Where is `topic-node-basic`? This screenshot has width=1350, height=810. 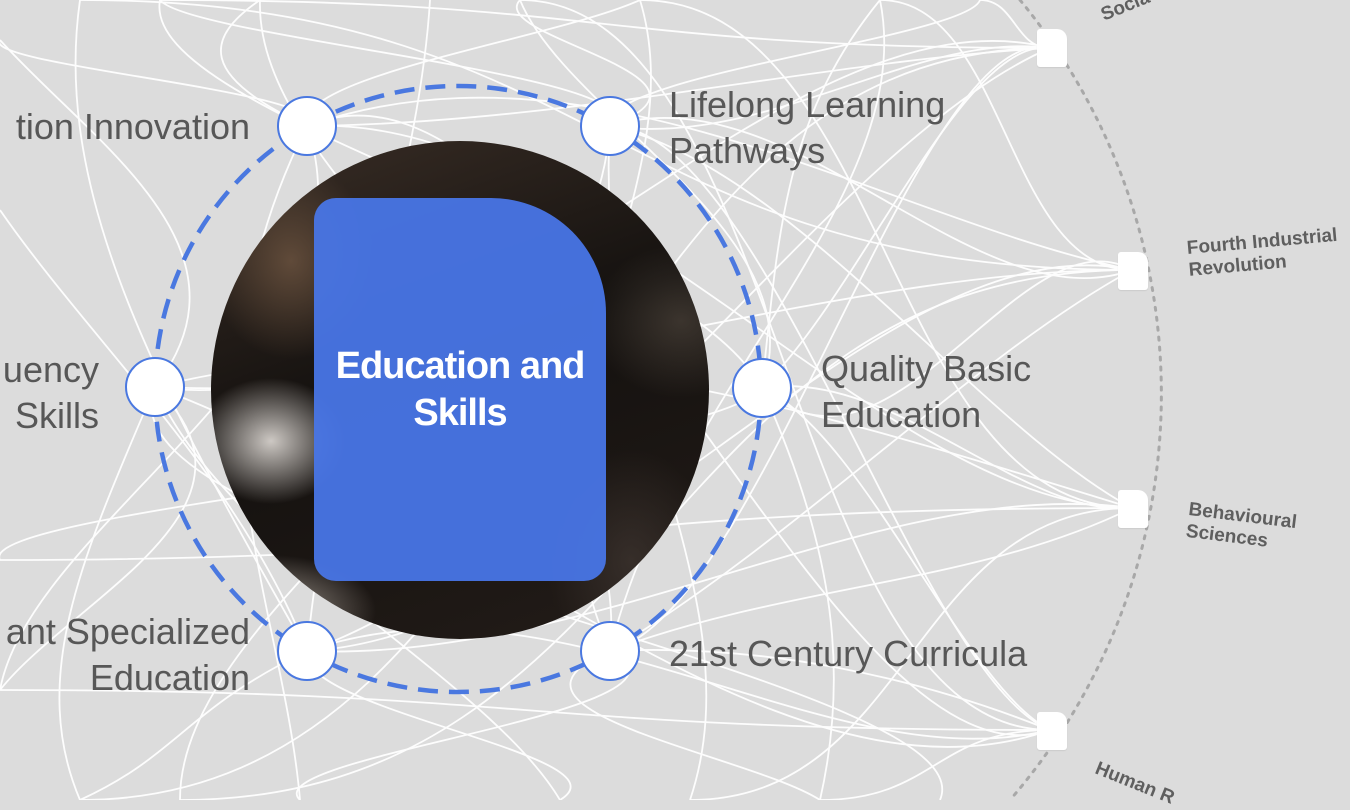
topic-node-basic is located at coordinates (762, 388).